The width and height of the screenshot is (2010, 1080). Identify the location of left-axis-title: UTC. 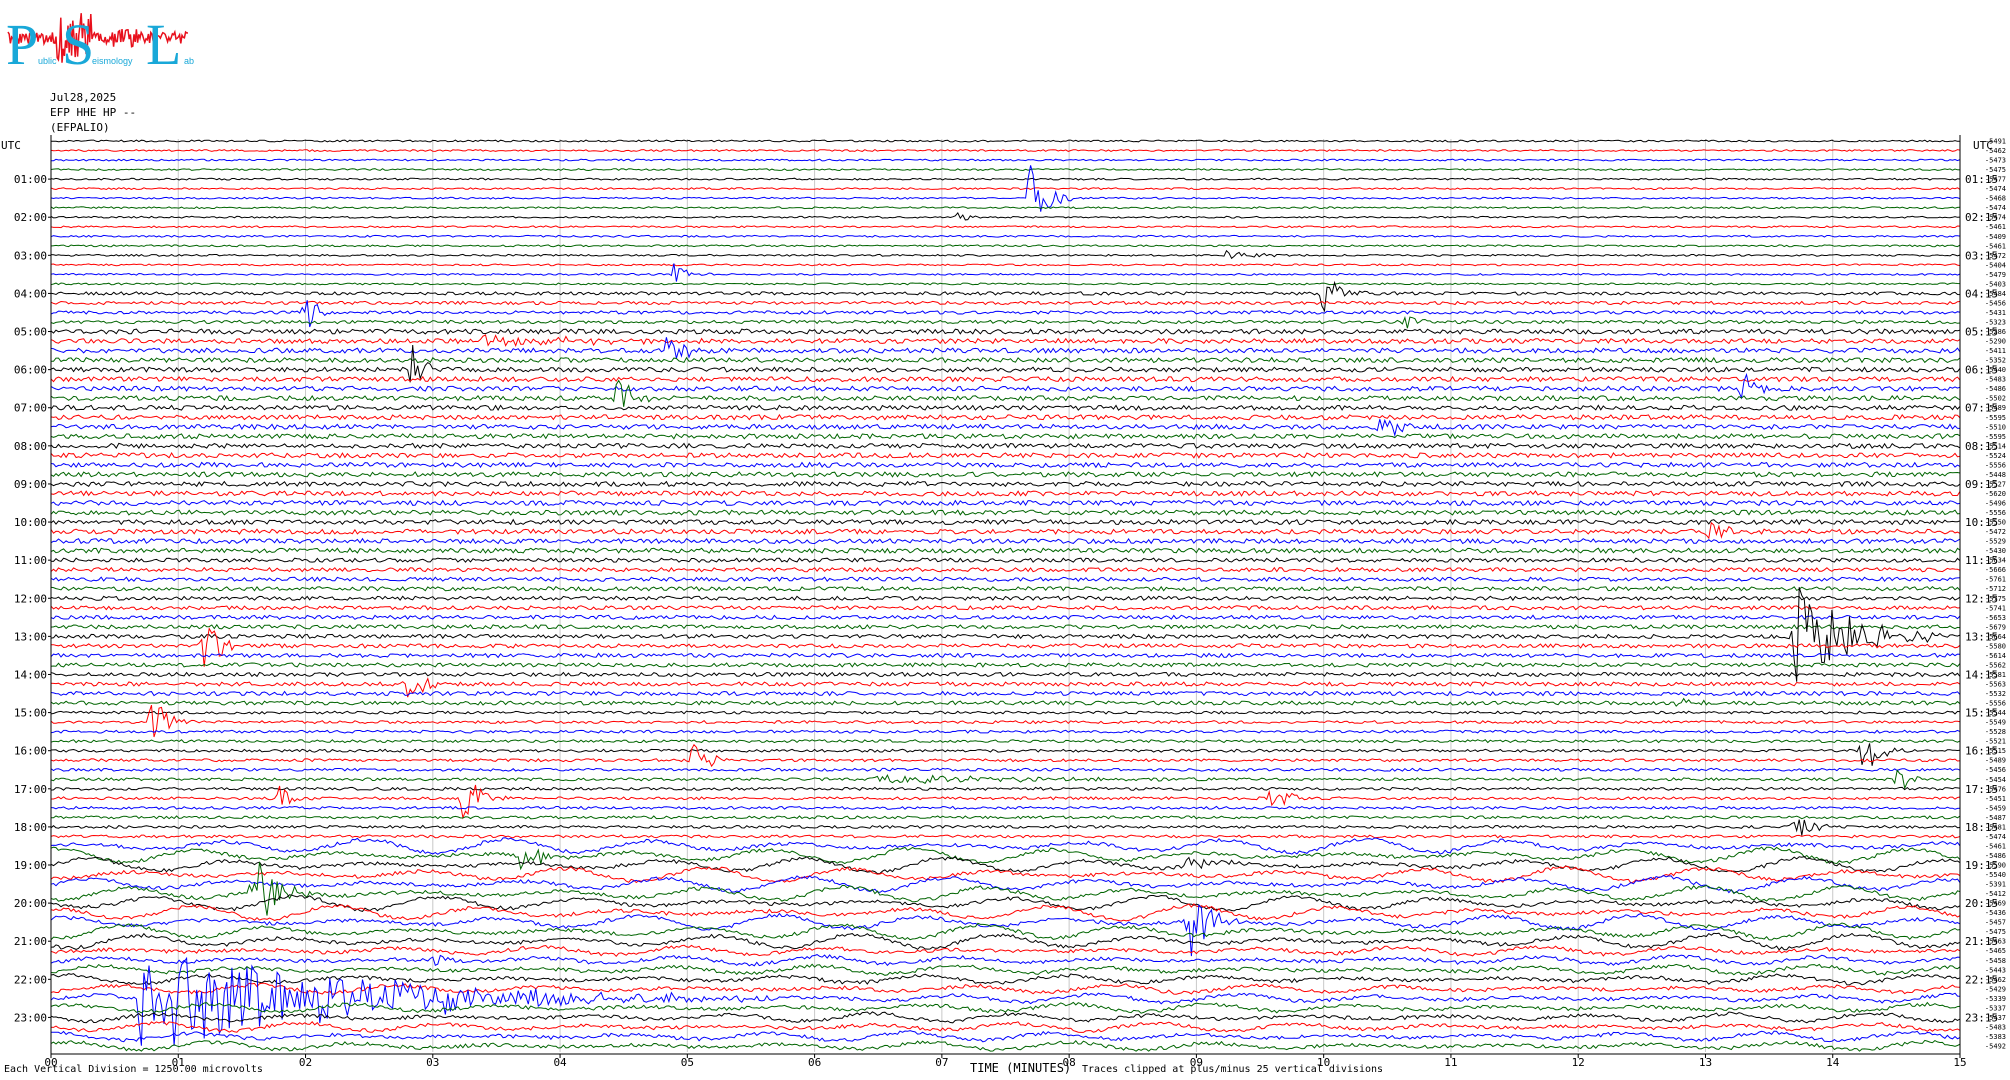
(11, 145).